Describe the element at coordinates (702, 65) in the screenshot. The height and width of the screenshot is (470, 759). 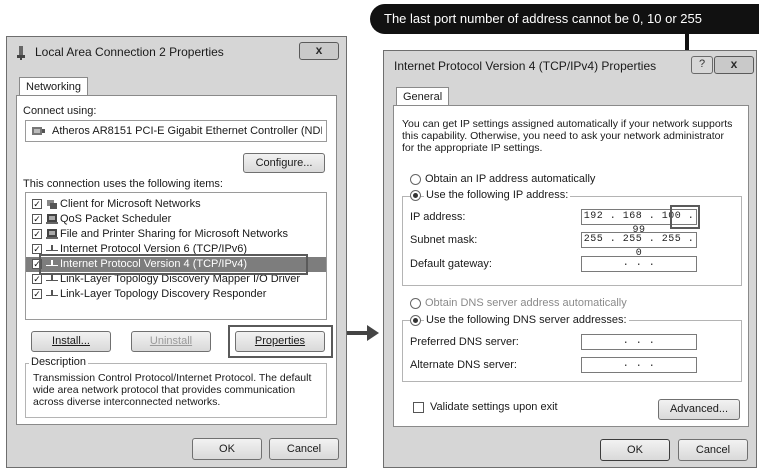
I see `help-button: ?` at that location.